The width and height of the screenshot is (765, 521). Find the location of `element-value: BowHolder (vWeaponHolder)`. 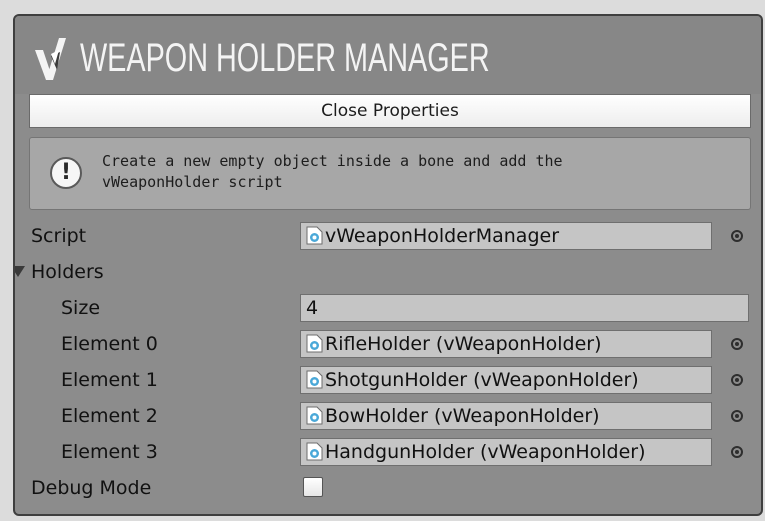

element-value: BowHolder (vWeaponHolder) is located at coordinates (462, 416).